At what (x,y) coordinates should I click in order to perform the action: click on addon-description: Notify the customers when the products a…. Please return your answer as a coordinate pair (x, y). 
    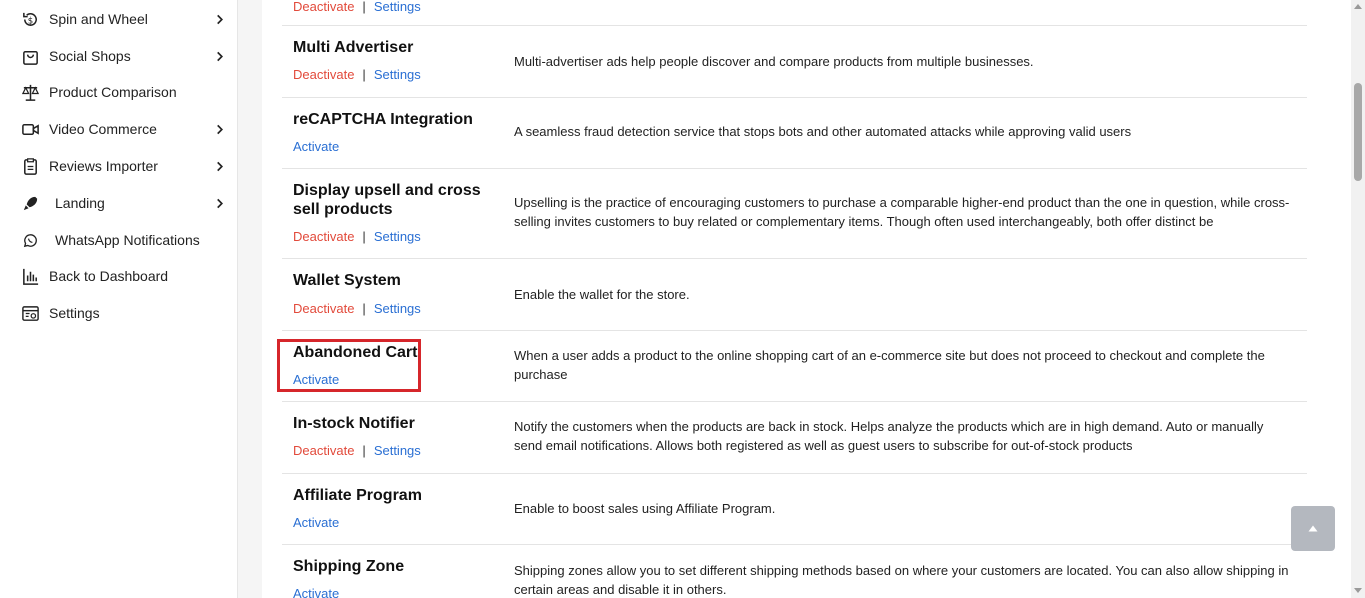
    Looking at the image, I should click on (889, 436).